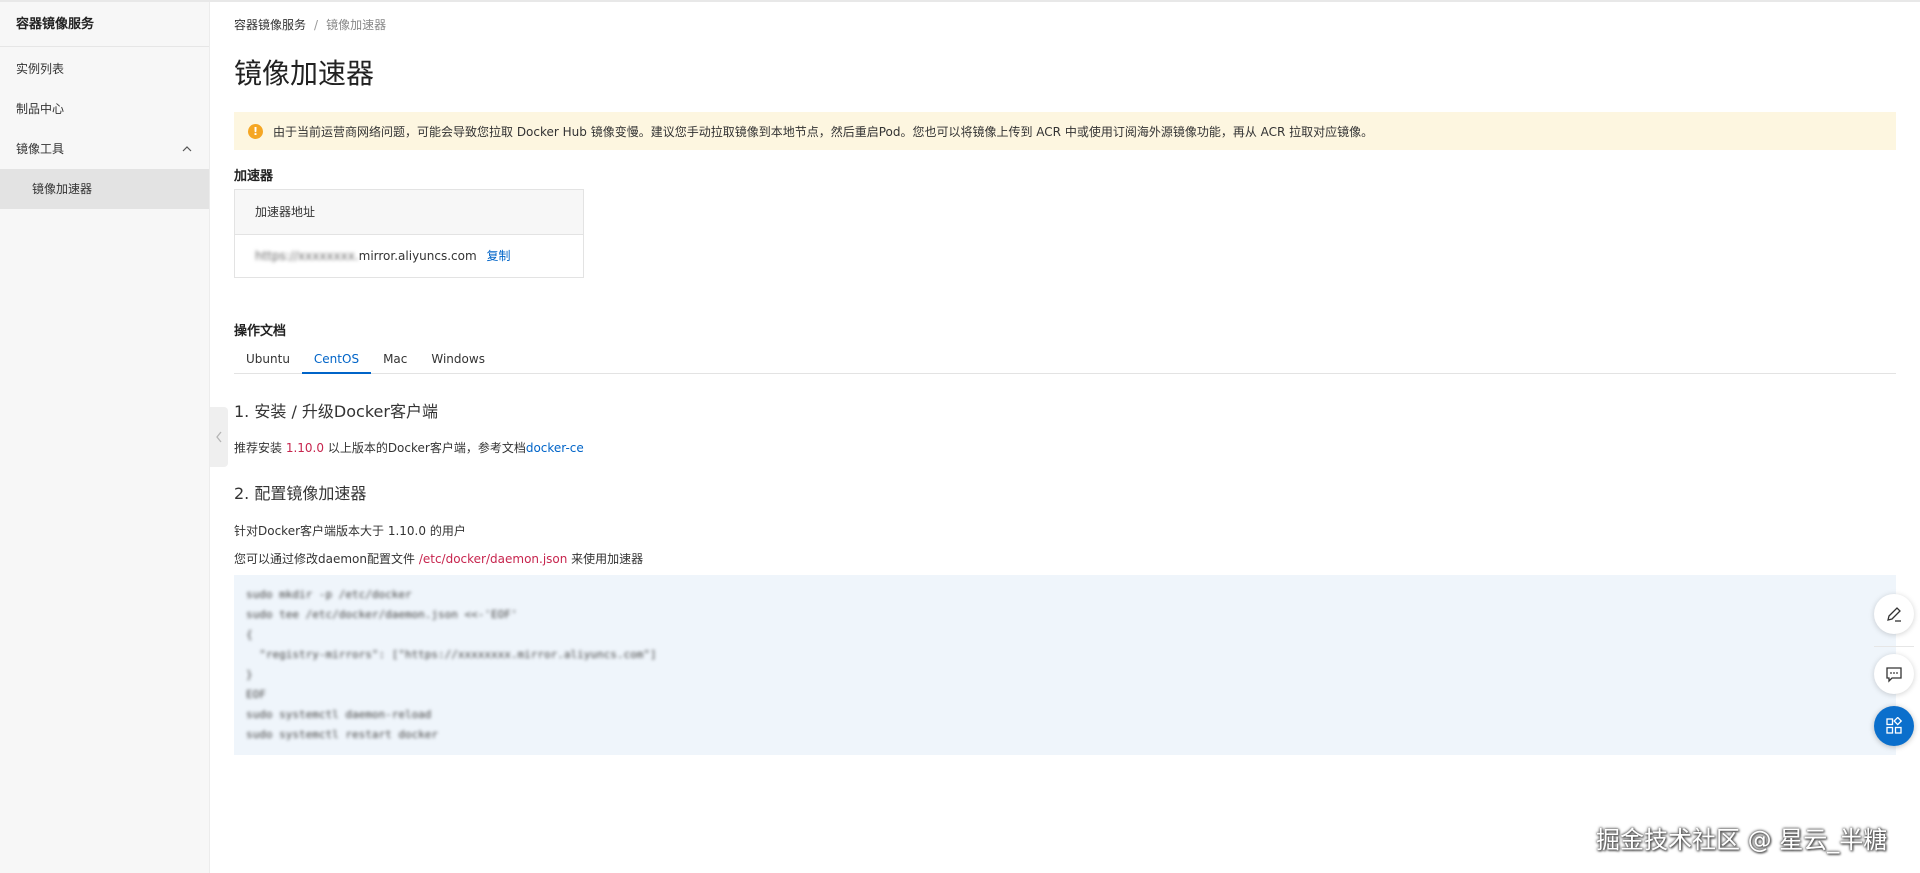 This screenshot has width=1920, height=873. I want to click on accelerator-address-header: 加速器地址, so click(409, 212).